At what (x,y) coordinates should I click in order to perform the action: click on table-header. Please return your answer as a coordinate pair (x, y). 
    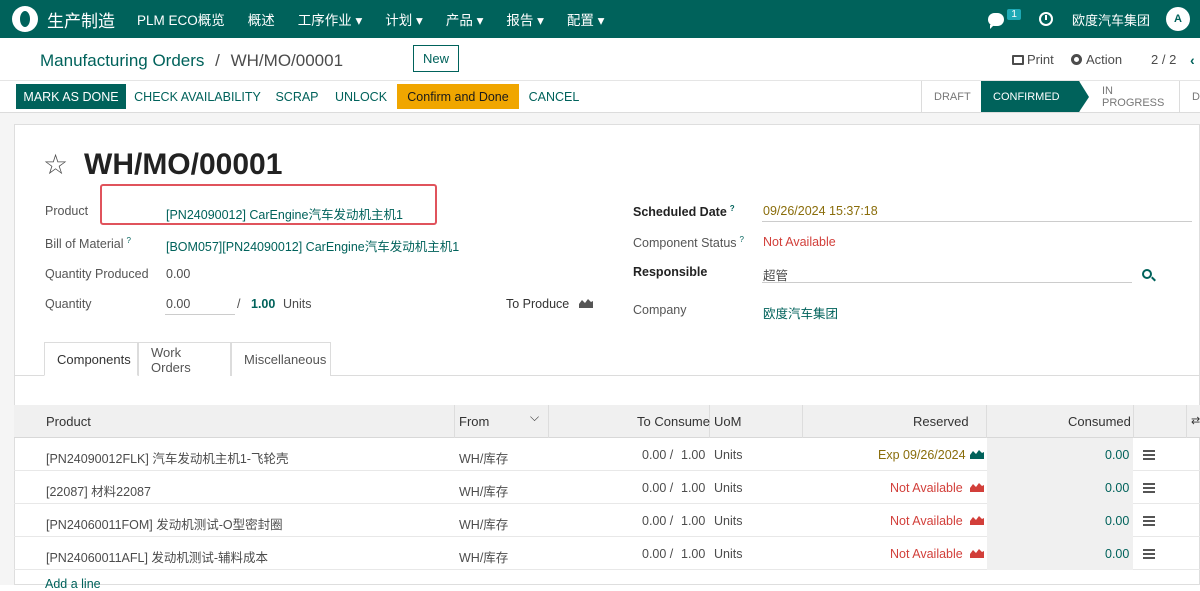
    Looking at the image, I should click on (607, 421).